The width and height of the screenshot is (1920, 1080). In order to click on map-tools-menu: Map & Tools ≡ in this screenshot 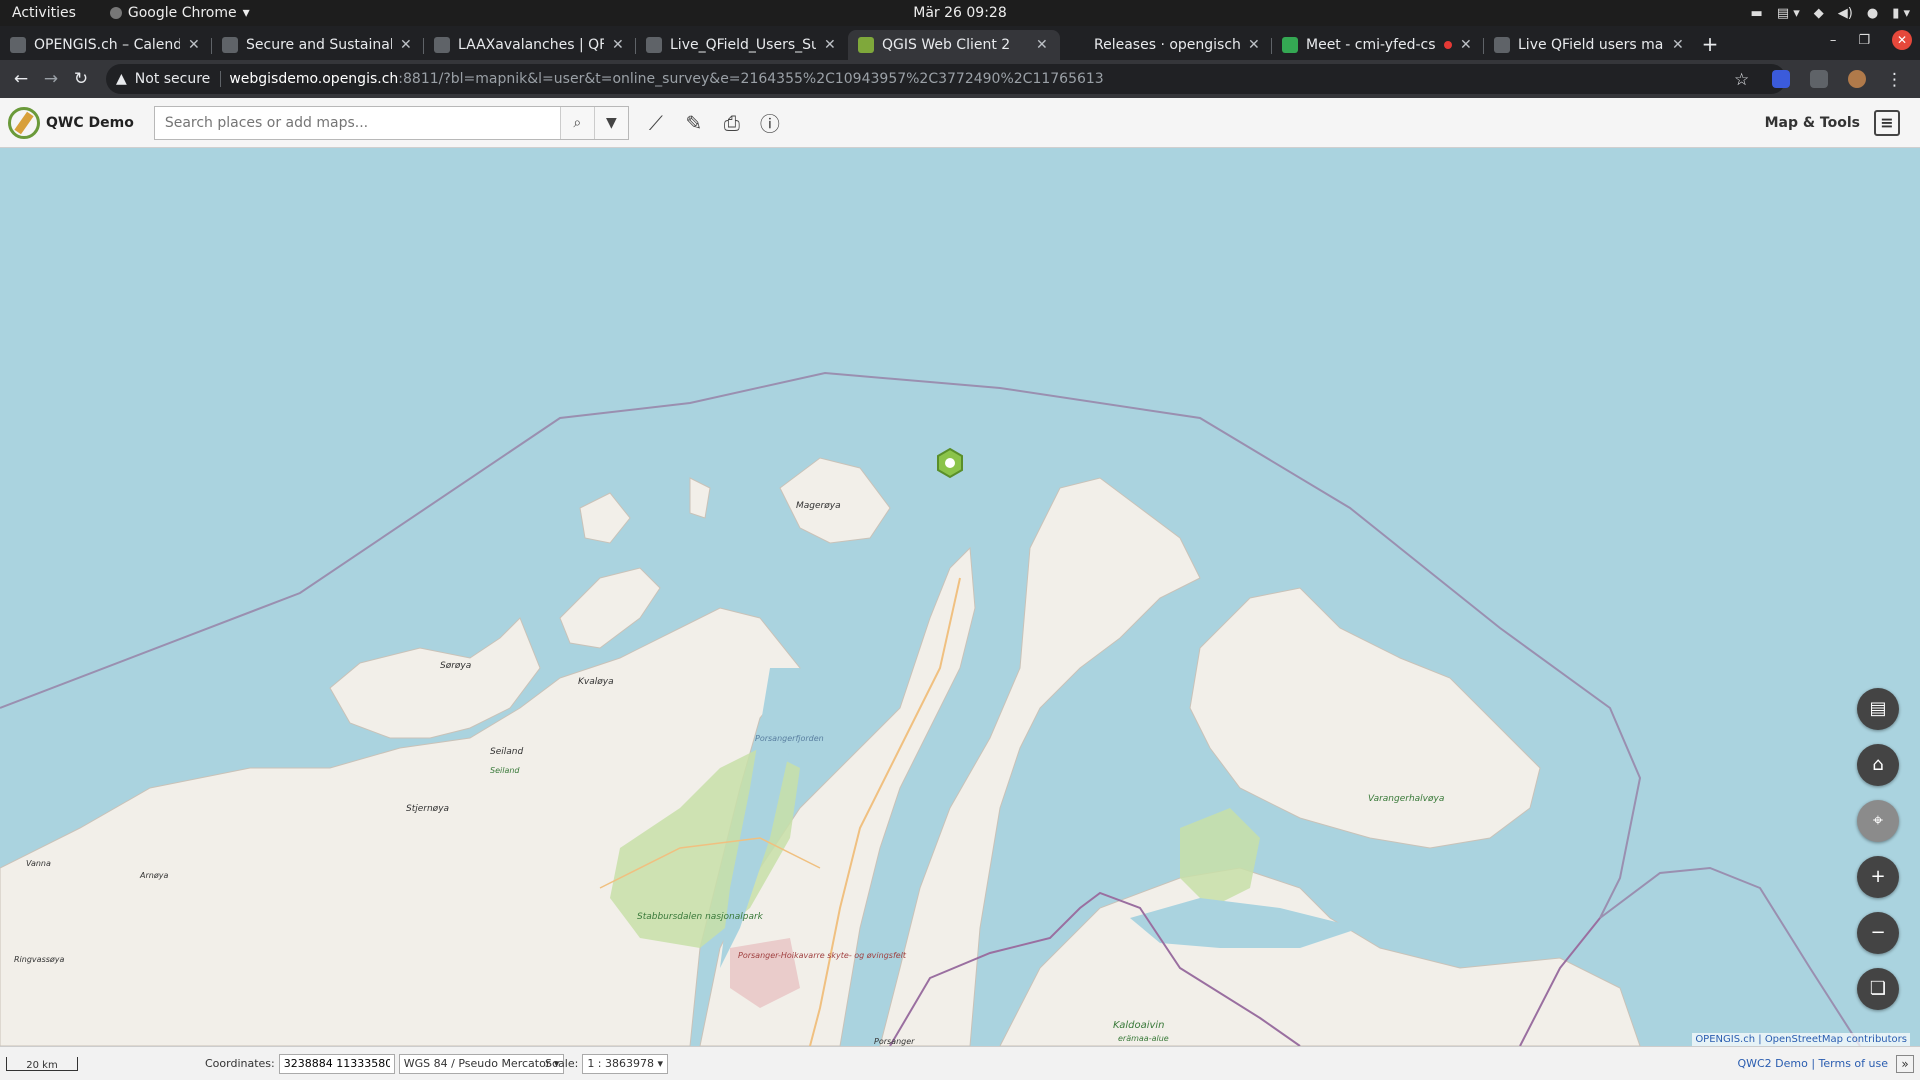, I will do `click(1832, 122)`.